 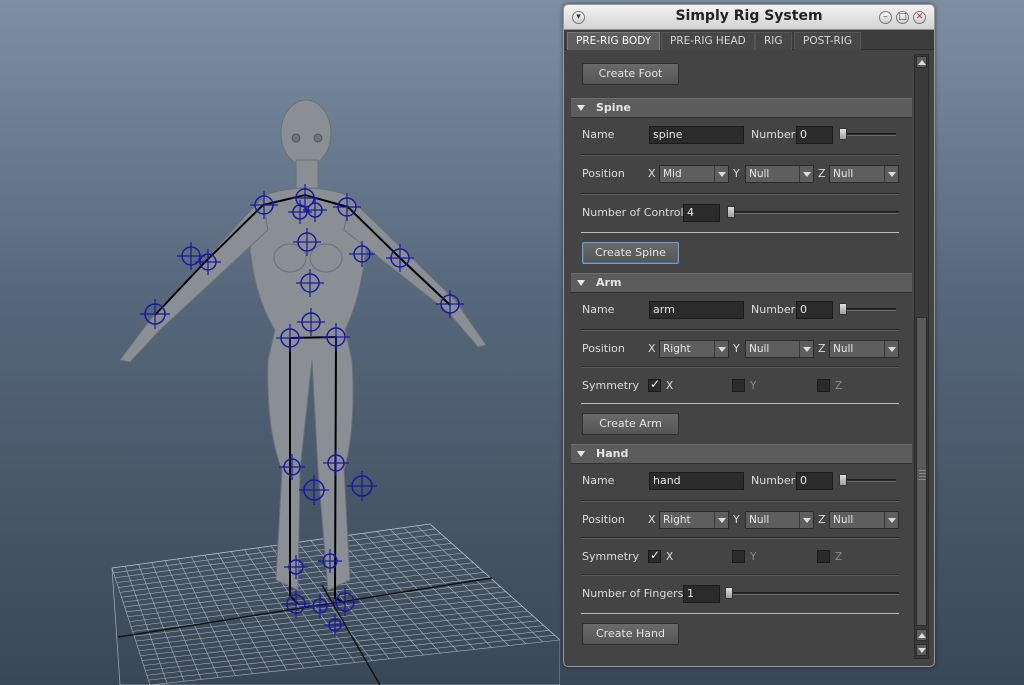 What do you see at coordinates (814, 135) in the screenshot?
I see `spine-number-field: 0` at bounding box center [814, 135].